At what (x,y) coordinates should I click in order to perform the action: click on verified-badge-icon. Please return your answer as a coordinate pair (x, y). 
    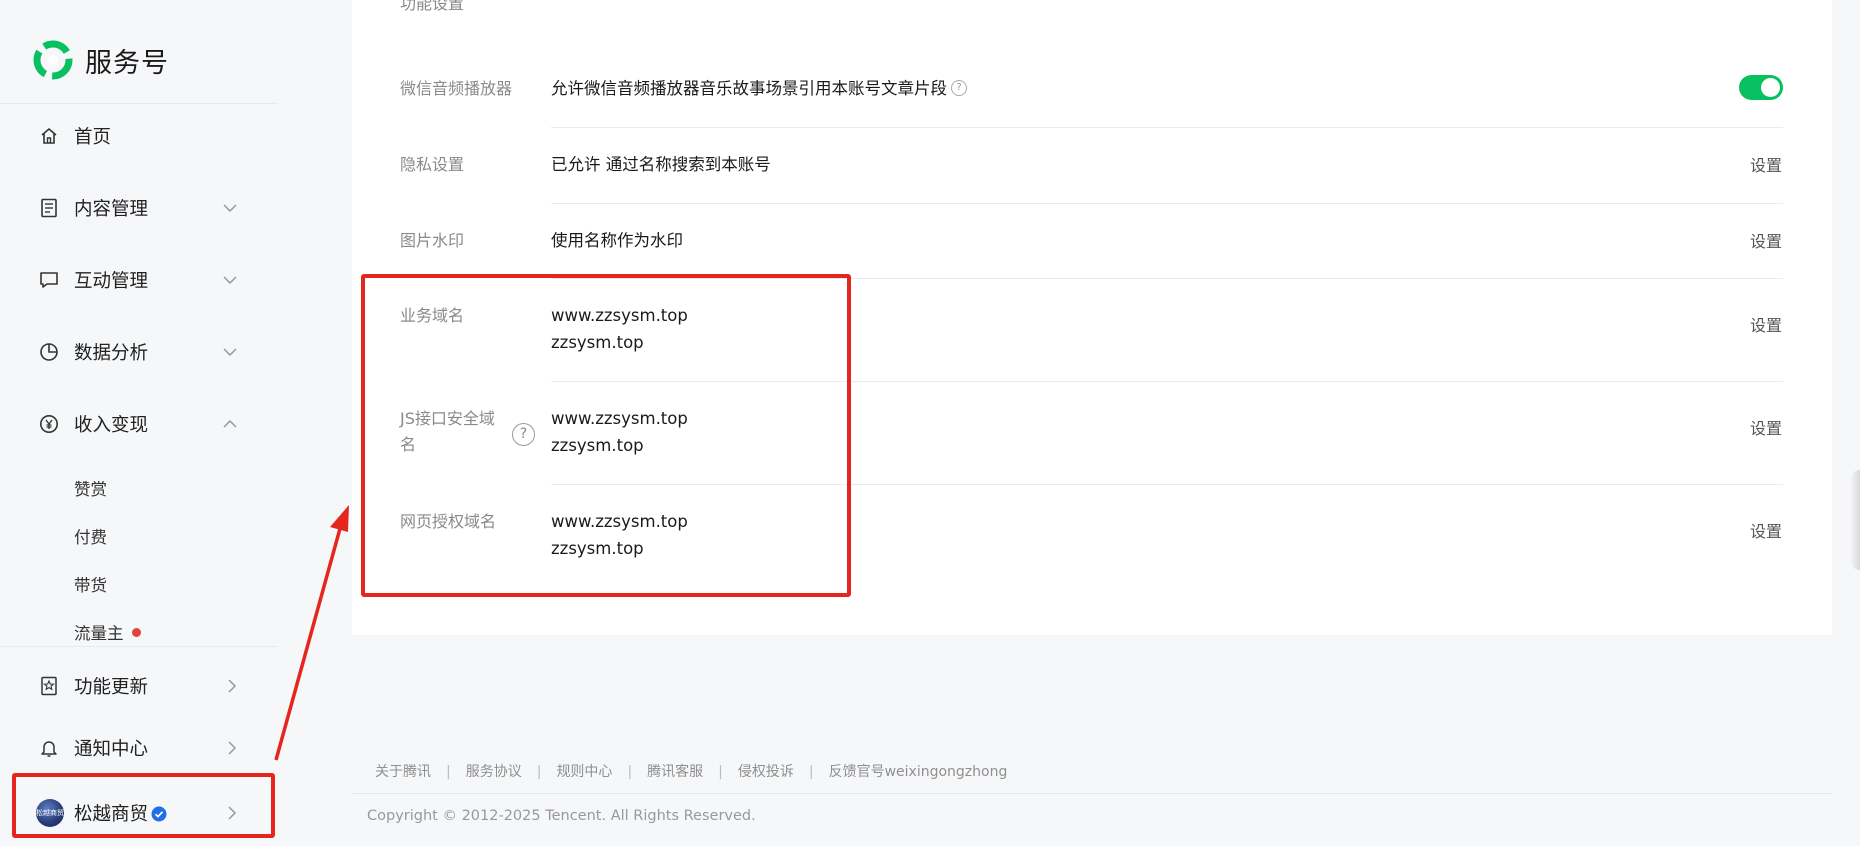
    Looking at the image, I should click on (159, 814).